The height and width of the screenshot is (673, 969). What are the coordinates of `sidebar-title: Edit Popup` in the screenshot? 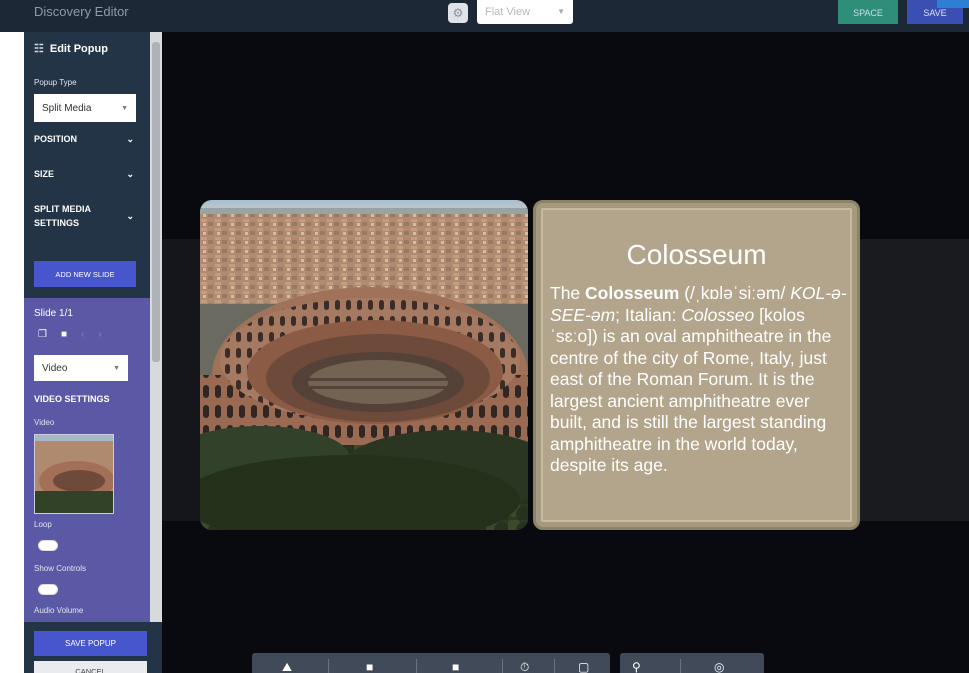 It's located at (78, 48).